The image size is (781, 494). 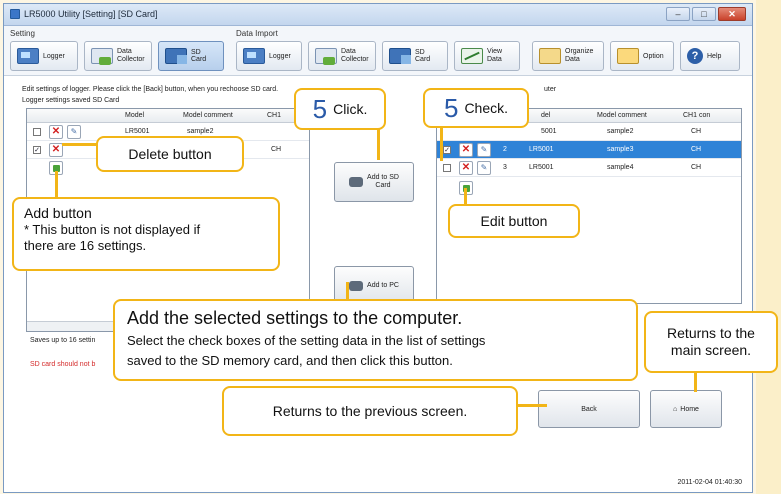 I want to click on row-model: 5001, so click(x=549, y=131).